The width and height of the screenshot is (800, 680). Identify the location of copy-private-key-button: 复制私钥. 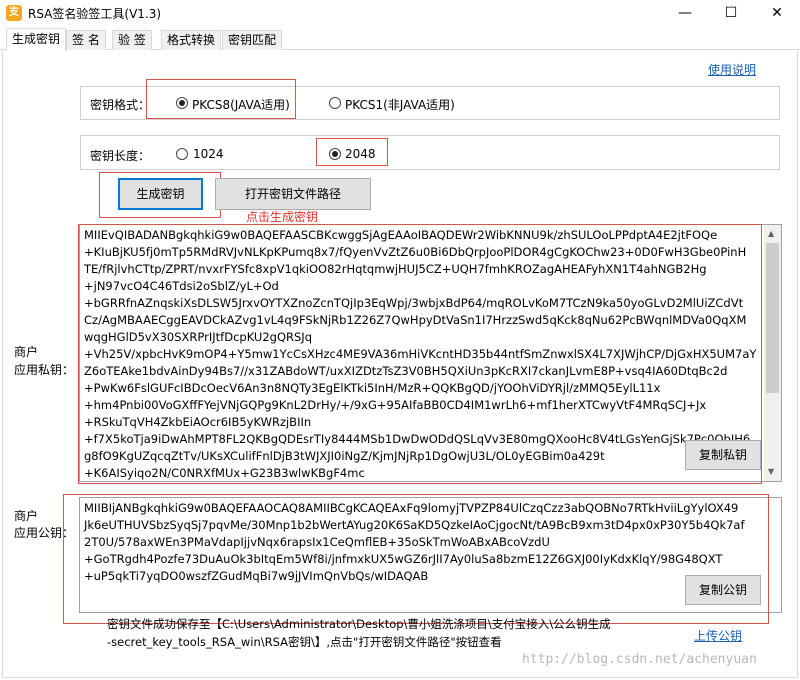
(723, 455).